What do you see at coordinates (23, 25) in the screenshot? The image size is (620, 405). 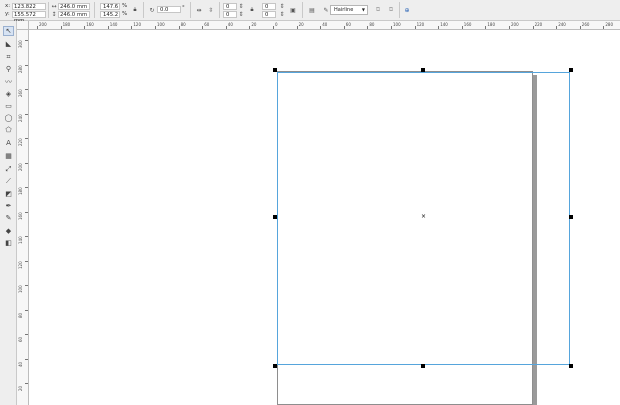 I see `ruler-origin` at bounding box center [23, 25].